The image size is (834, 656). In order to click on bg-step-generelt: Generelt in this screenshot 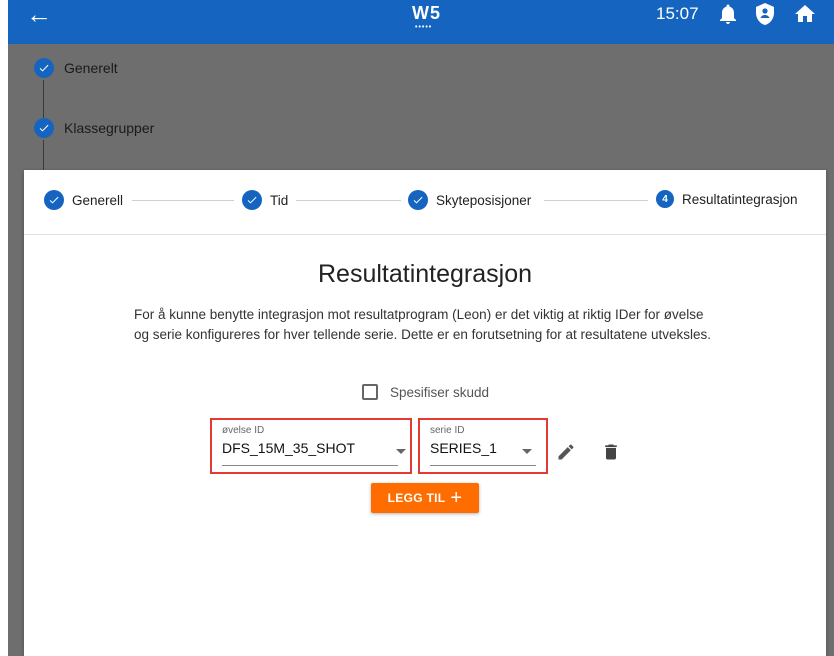, I will do `click(76, 68)`.